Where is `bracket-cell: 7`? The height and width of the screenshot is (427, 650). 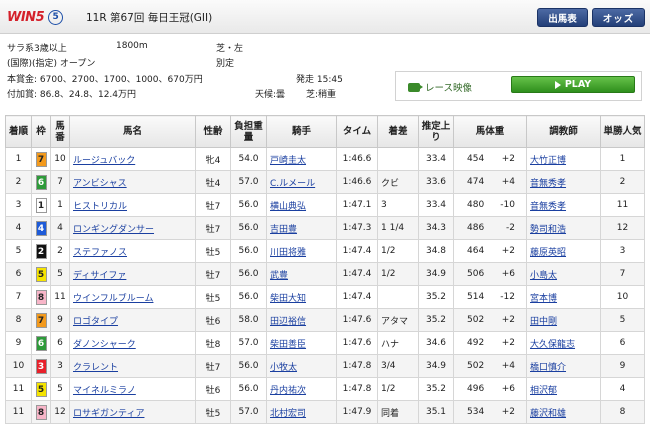
bracket-cell: 7 is located at coordinates (41, 159).